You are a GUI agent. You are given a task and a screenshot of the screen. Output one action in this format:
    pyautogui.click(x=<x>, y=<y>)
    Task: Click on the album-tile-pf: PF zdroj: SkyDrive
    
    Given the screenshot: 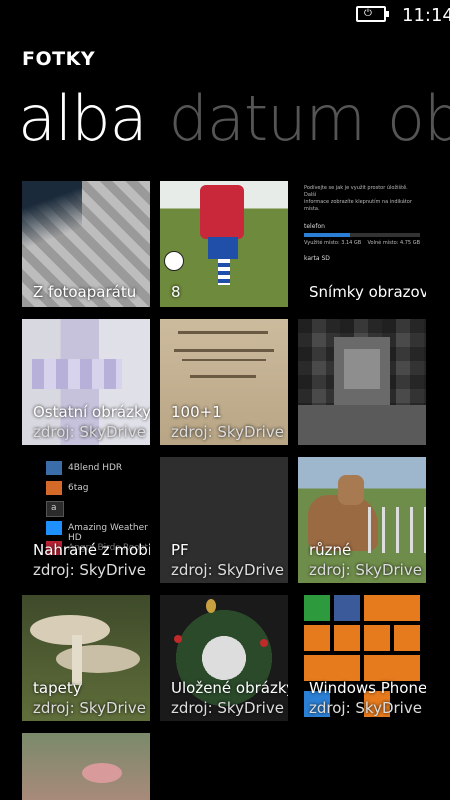 What is the action you would take?
    pyautogui.click(x=224, y=520)
    